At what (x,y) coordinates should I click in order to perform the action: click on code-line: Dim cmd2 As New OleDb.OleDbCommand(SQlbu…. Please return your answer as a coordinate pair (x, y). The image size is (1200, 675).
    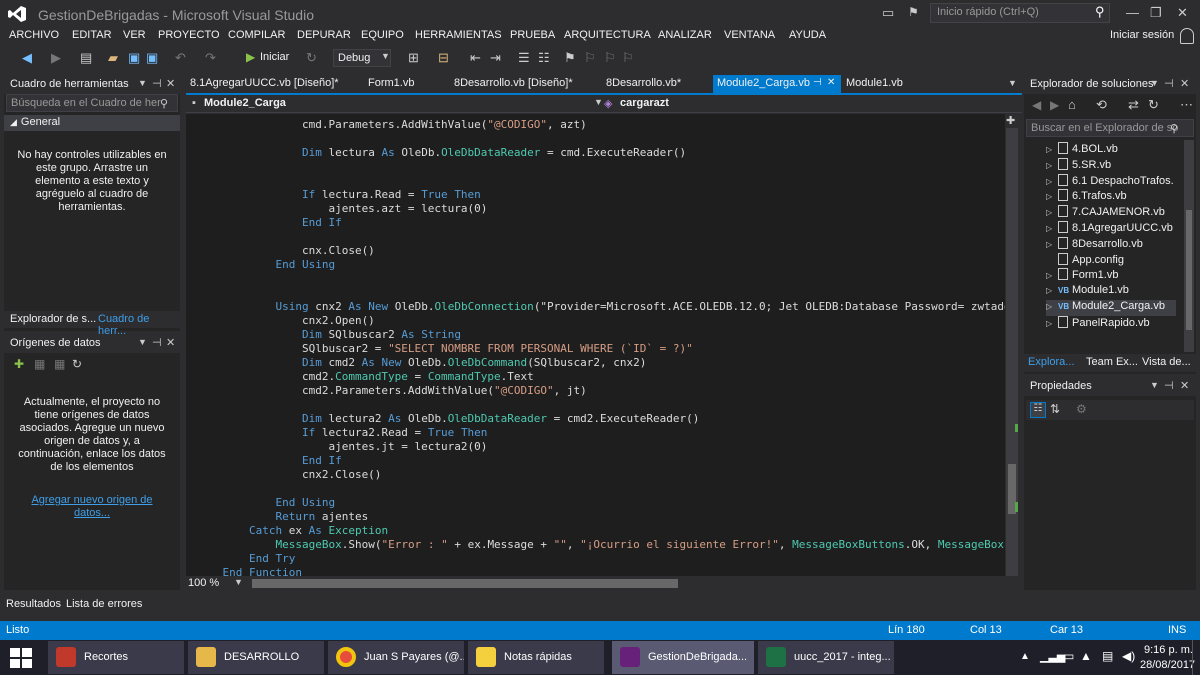
    Looking at the image, I should click on (421, 363).